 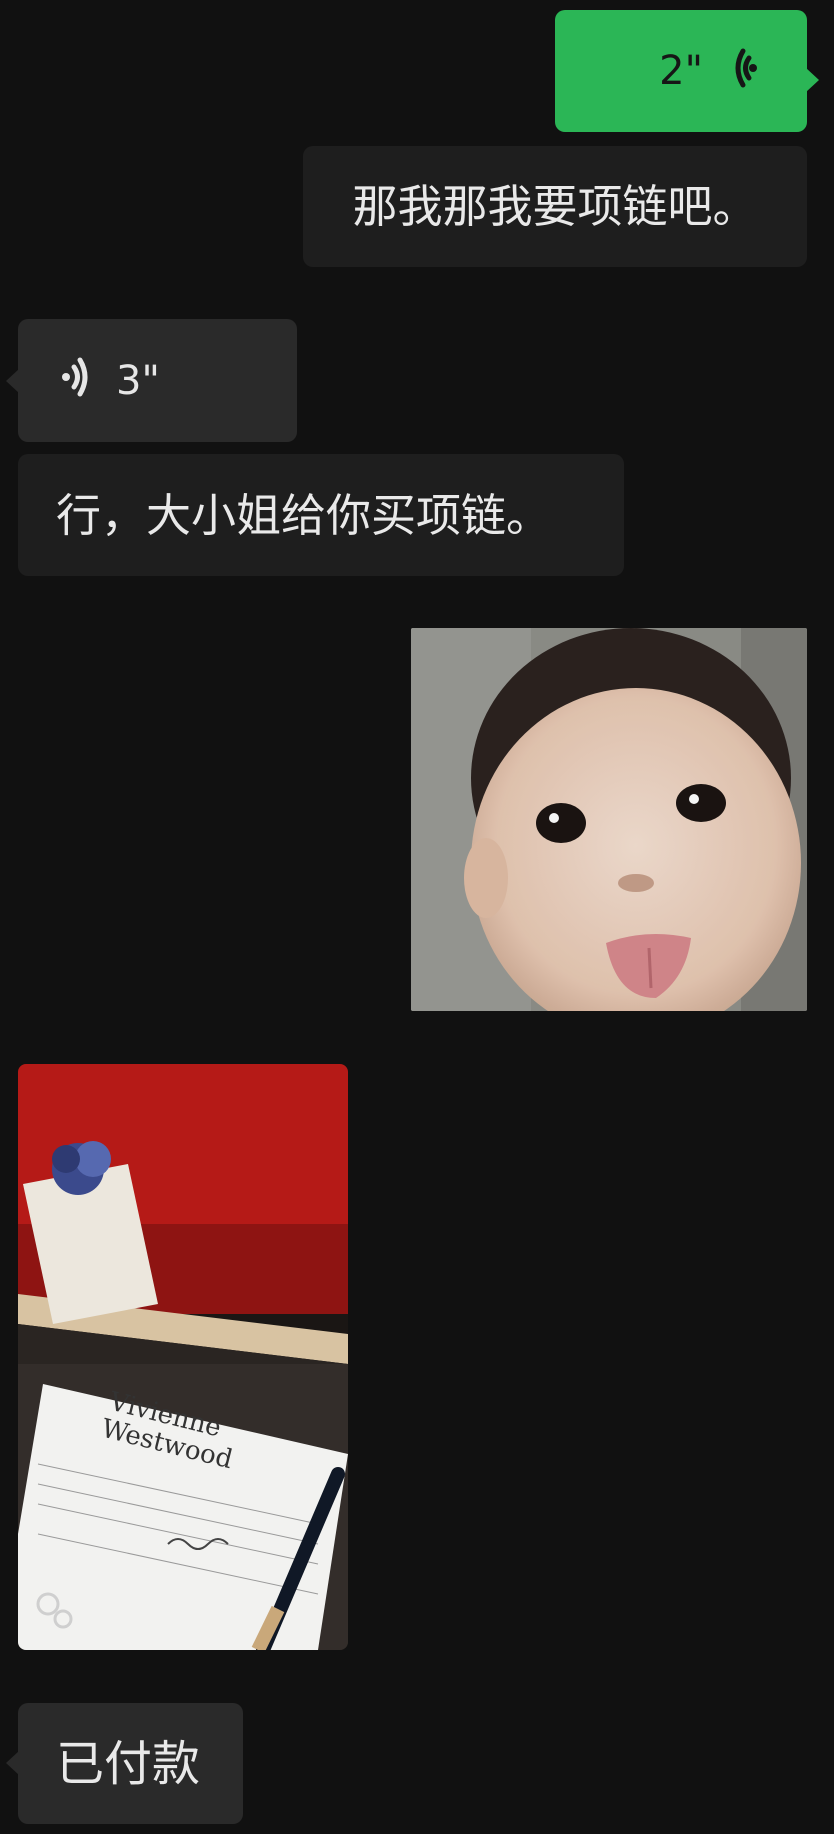 I want to click on incoming-text-message: 行，大小姐给你买项链。, so click(x=321, y=515).